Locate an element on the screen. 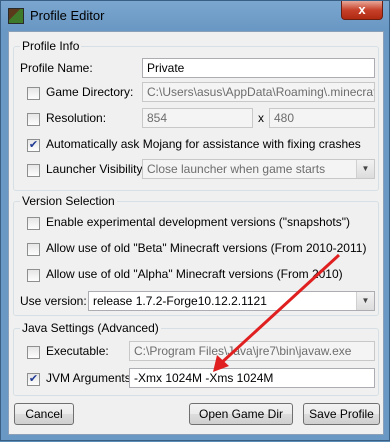 This screenshot has height=442, width=390. launcher-visibility-dropdown: Close launcher when game starts ▼ is located at coordinates (258, 169).